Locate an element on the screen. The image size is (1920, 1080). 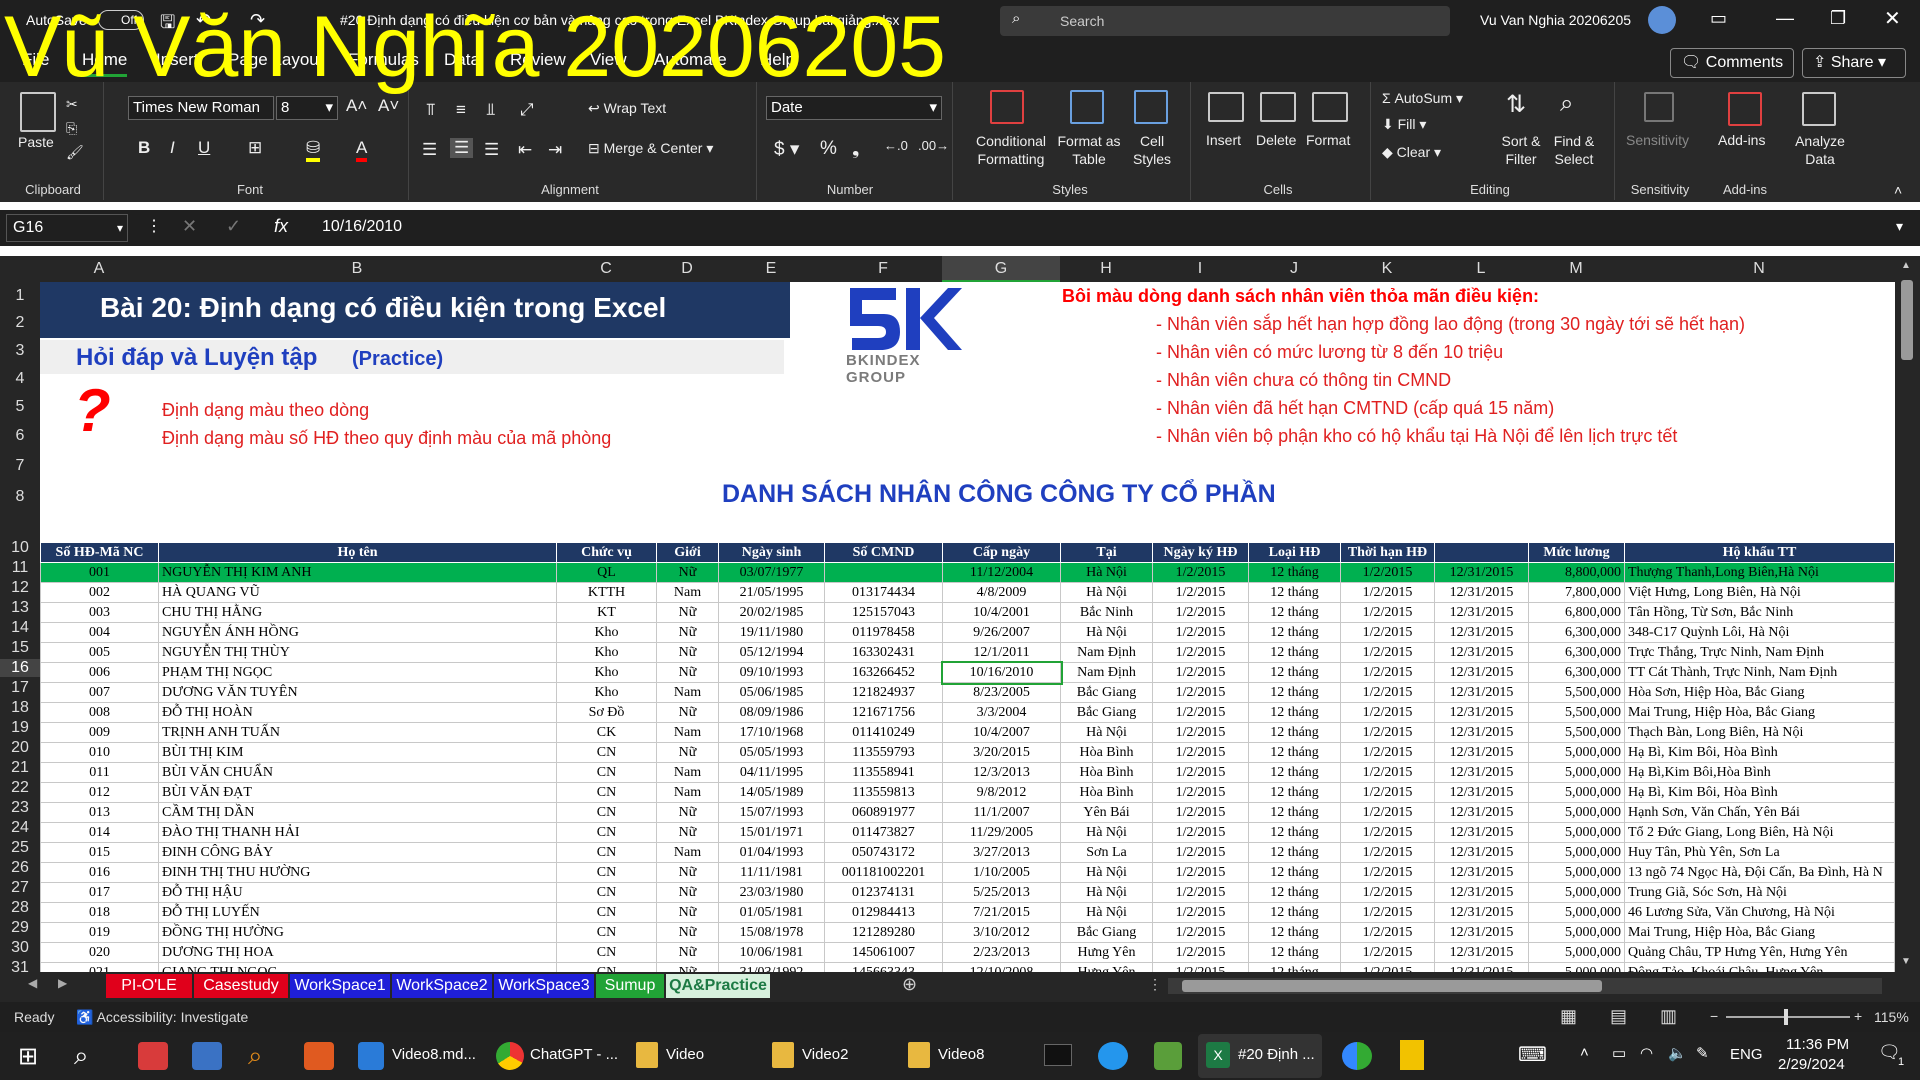
cell-position: QL is located at coordinates (606, 572).